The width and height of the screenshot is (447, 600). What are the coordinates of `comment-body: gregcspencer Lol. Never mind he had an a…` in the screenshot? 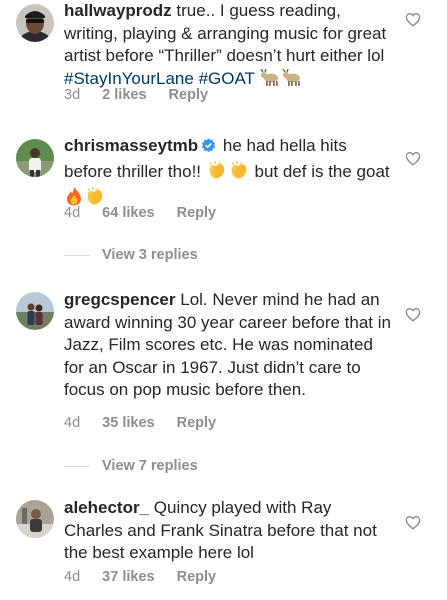 It's located at (228, 345).